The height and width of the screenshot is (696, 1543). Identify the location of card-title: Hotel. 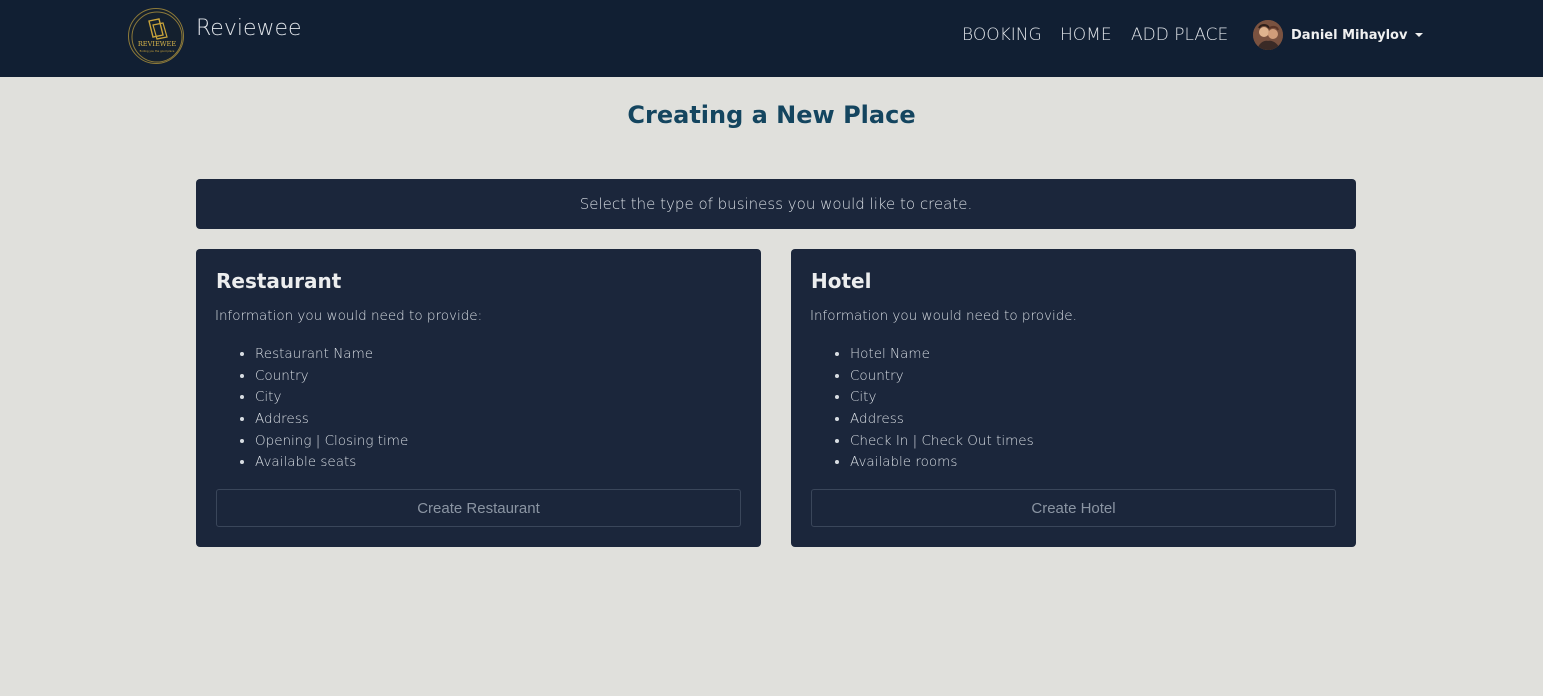
(841, 281).